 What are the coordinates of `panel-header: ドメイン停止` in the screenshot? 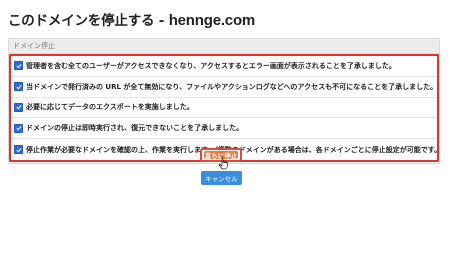 It's located at (224, 46).